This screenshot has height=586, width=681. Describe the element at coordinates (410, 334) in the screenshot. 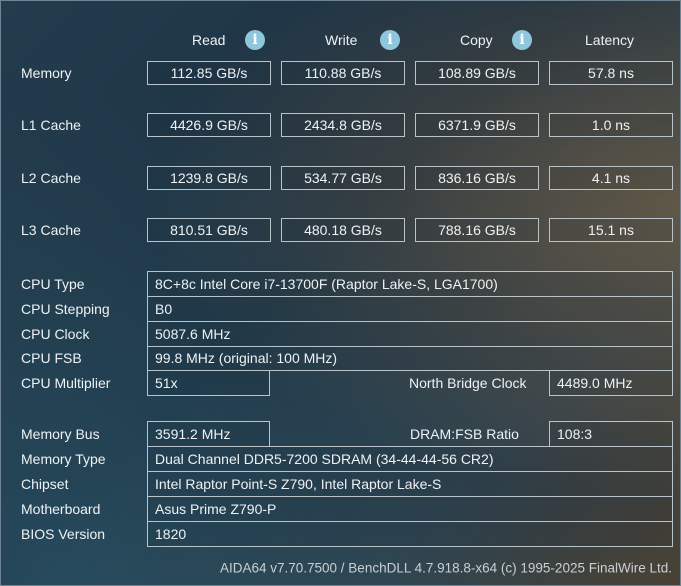

I see `cpu-clock-value: 5087.6 MHz` at that location.